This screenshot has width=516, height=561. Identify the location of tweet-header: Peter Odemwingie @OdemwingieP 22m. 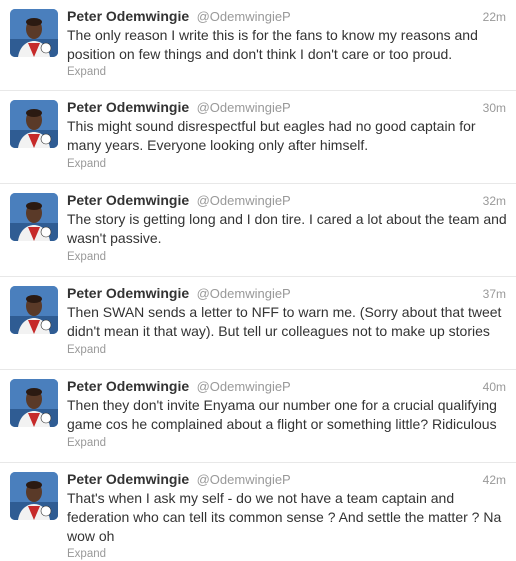
(286, 18).